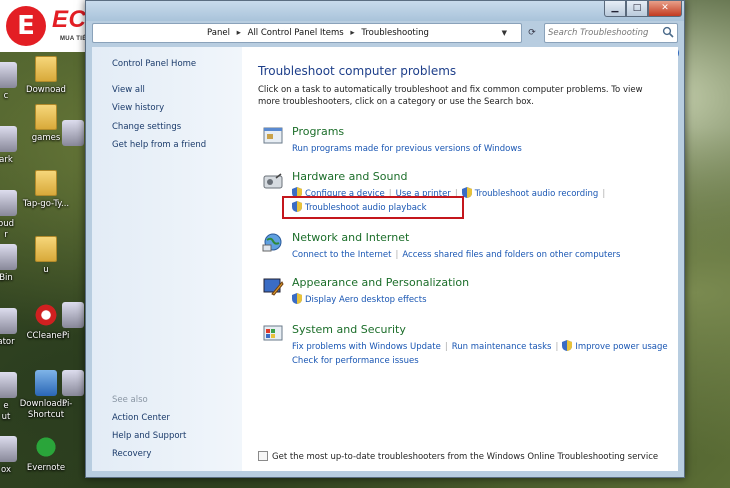 This screenshot has height=488, width=730. What do you see at coordinates (130, 400) in the screenshot?
I see `see-also-heading: See also` at bounding box center [130, 400].